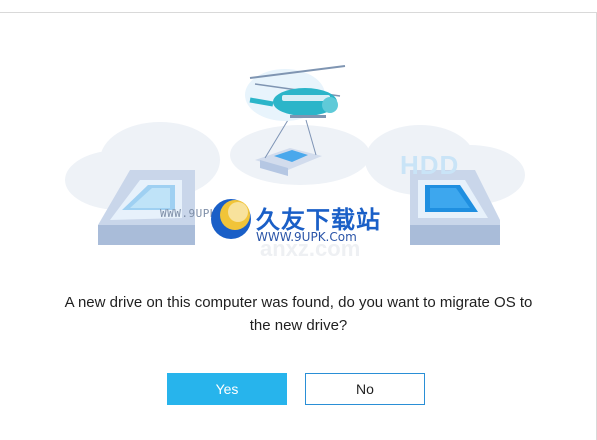 The height and width of the screenshot is (440, 597). Describe the element at coordinates (231, 219) in the screenshot. I see `logo-icon` at that location.